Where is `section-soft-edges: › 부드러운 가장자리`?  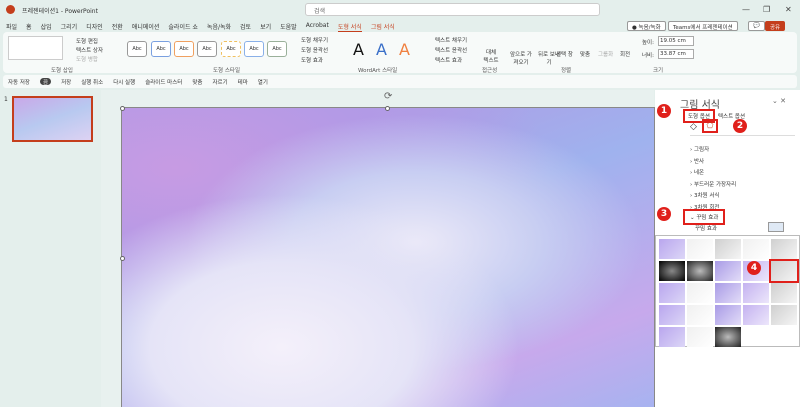
section-soft-edges: › 부드러운 가장자리 is located at coordinates (713, 184).